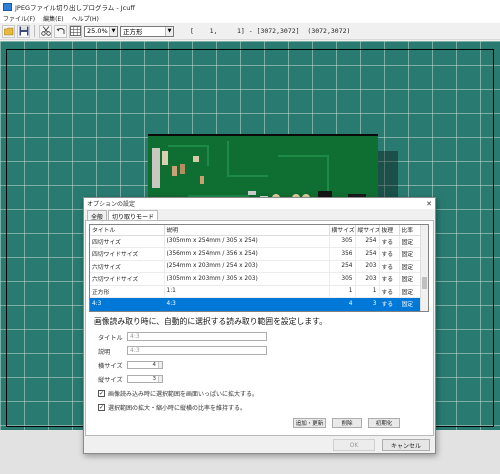 Image resolution: width=500 pixels, height=474 pixels. What do you see at coordinates (154, 365) in the screenshot?
I see `width-value: 4` at bounding box center [154, 365].